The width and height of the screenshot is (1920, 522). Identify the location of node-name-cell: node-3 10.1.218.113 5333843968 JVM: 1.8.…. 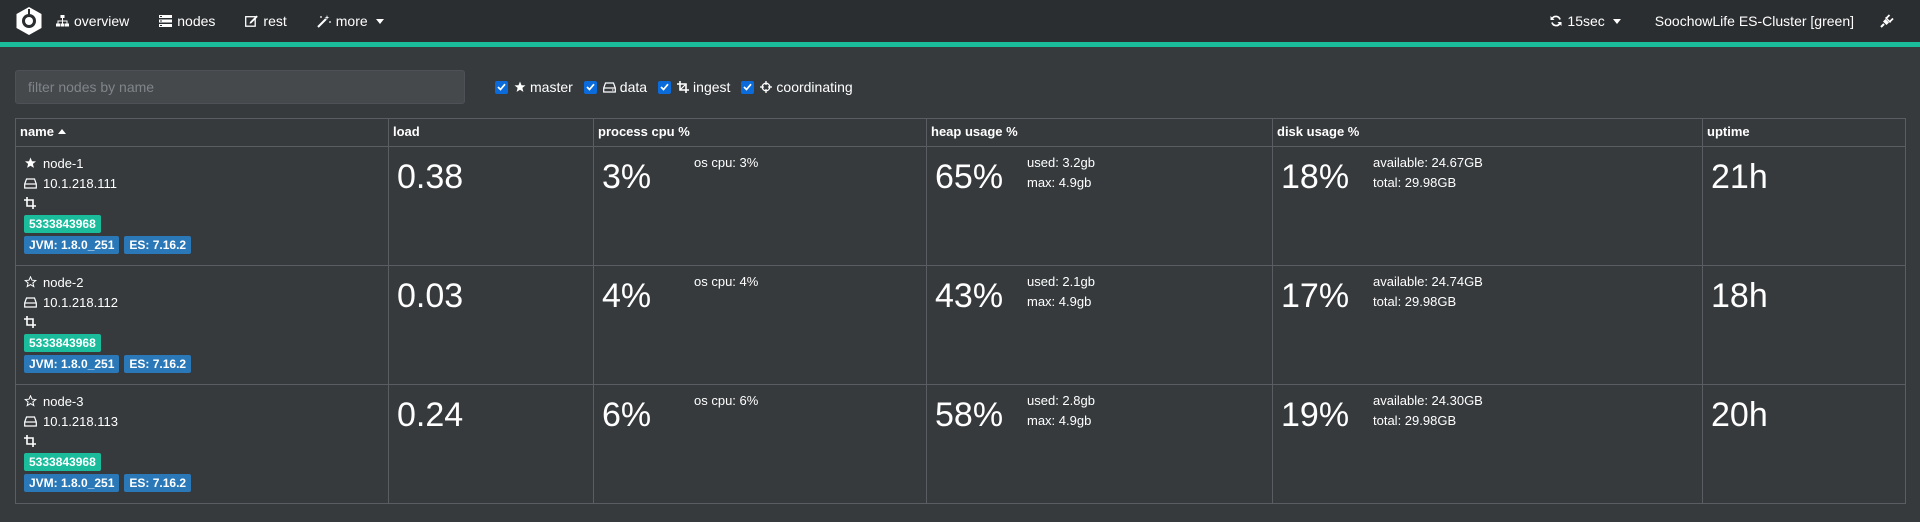
(202, 444).